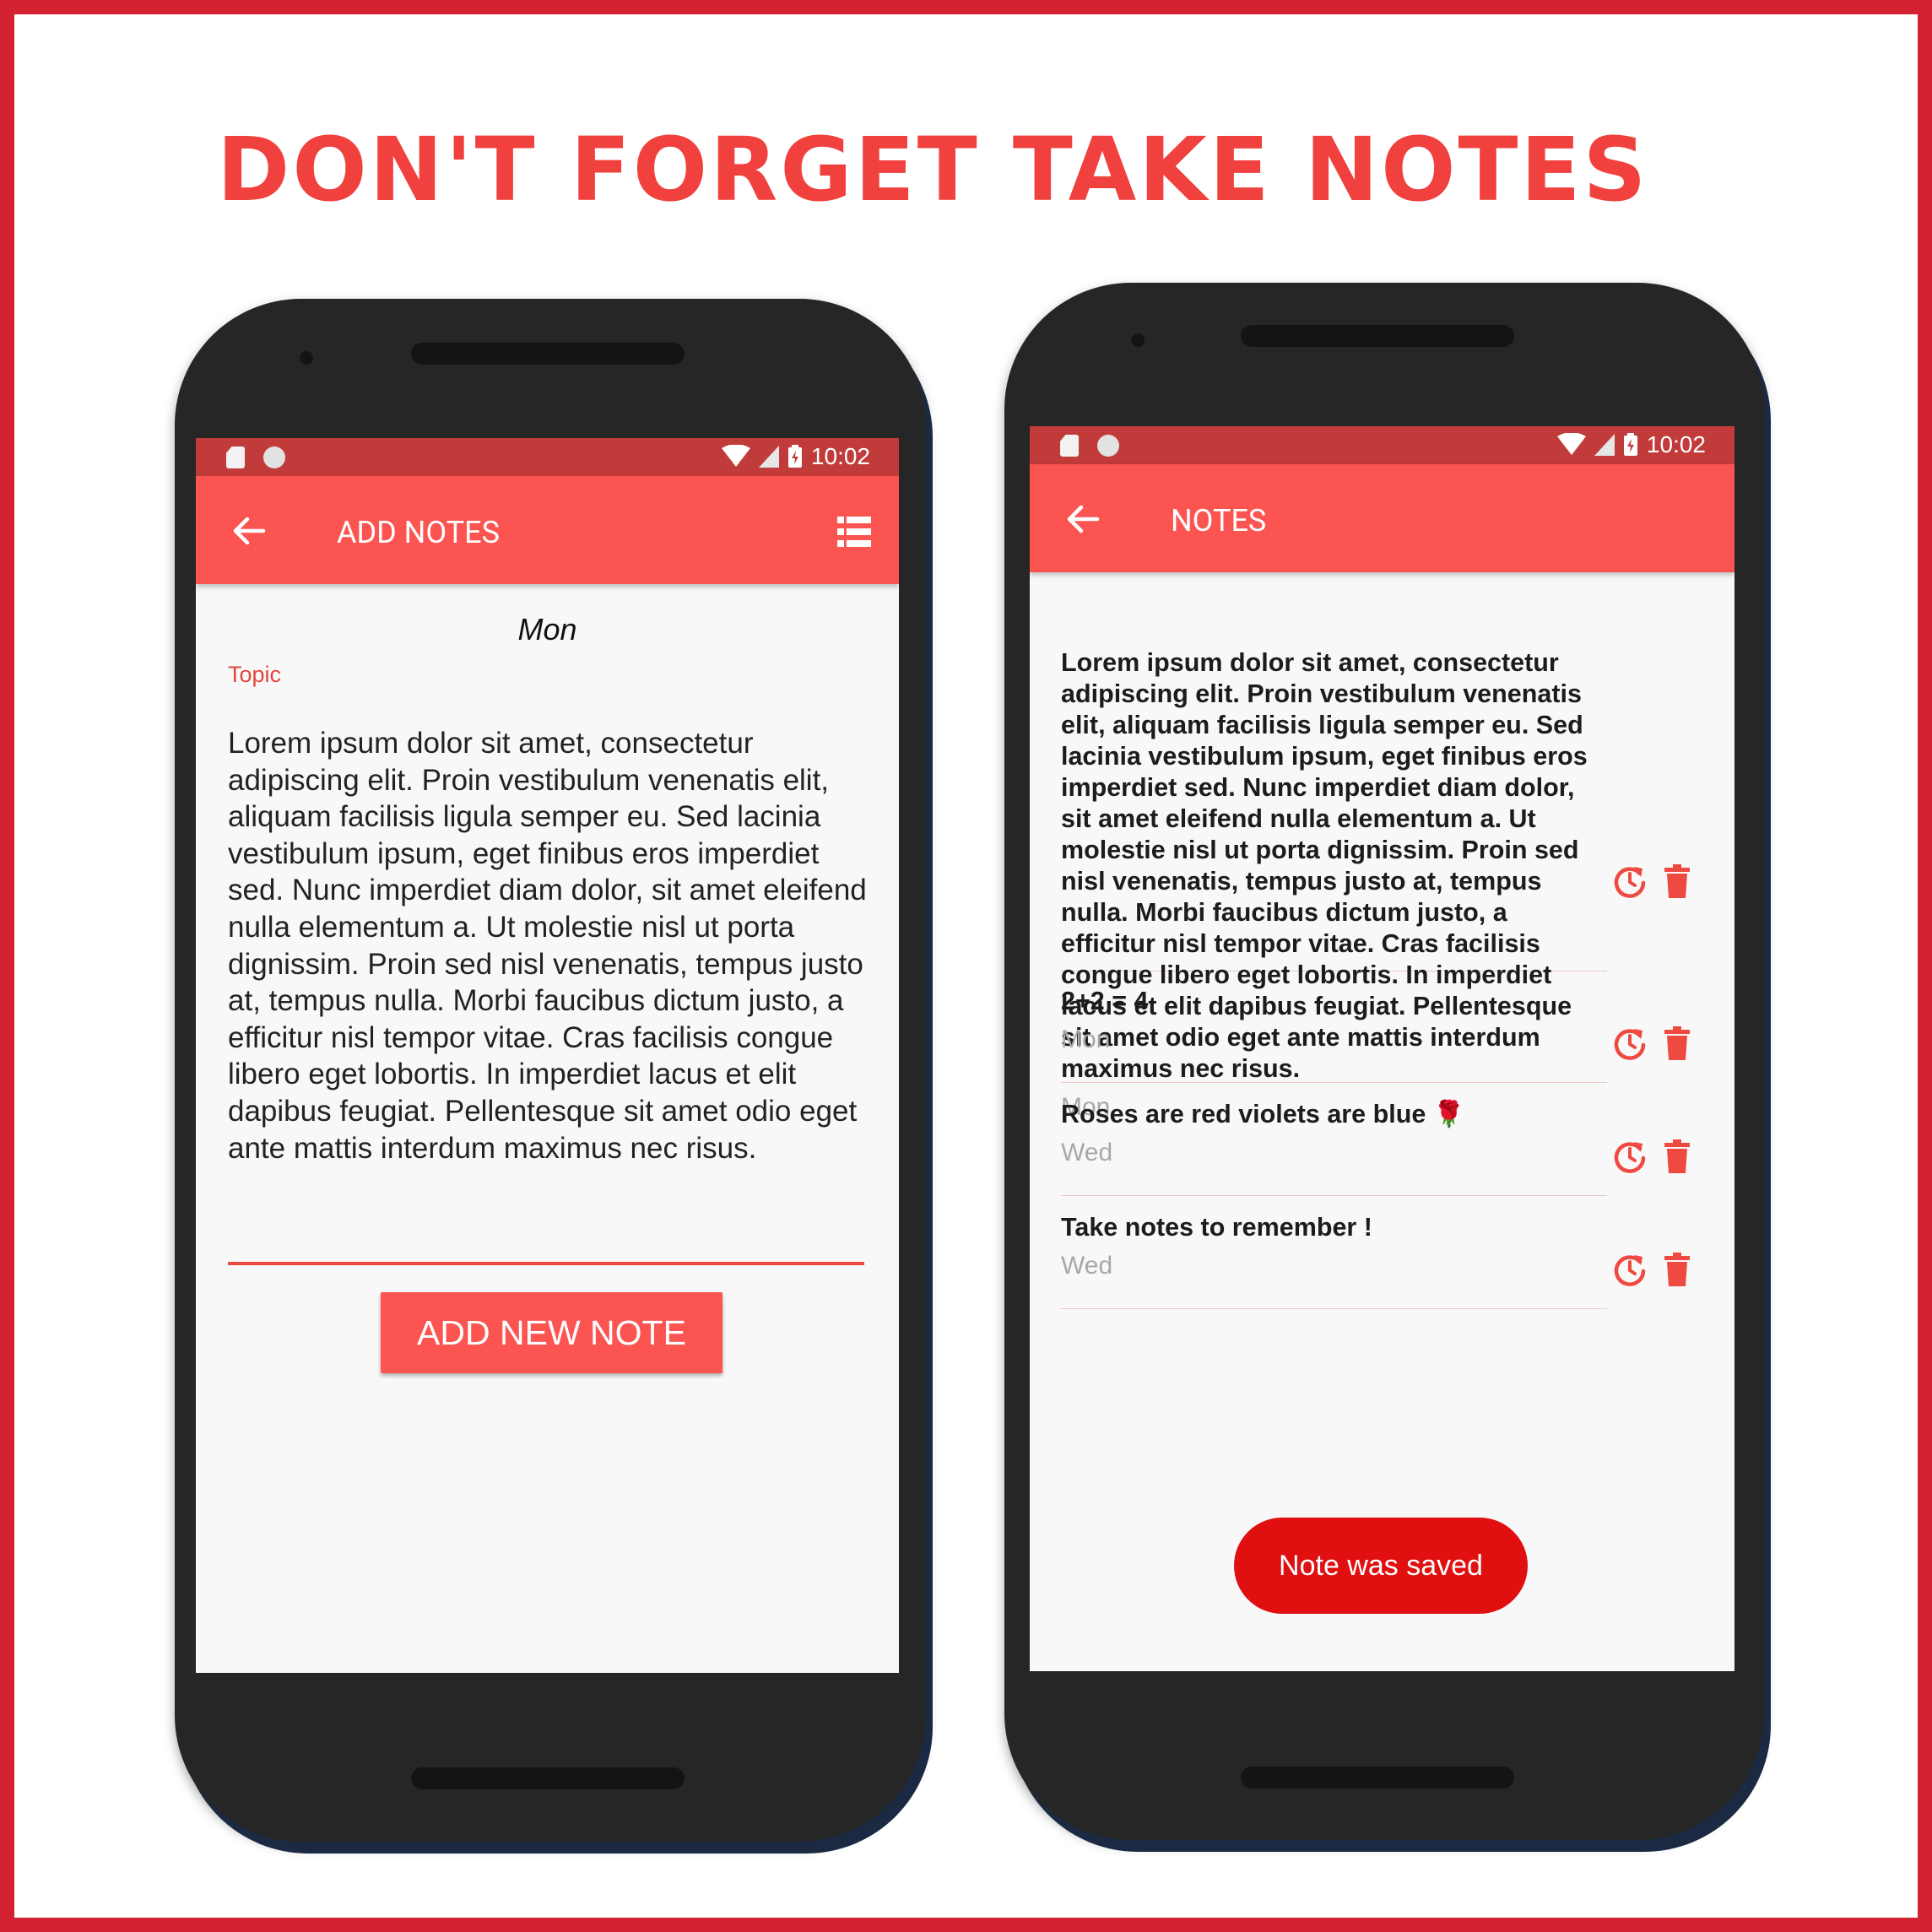  I want to click on app-bar: NOTES, so click(1382, 518).